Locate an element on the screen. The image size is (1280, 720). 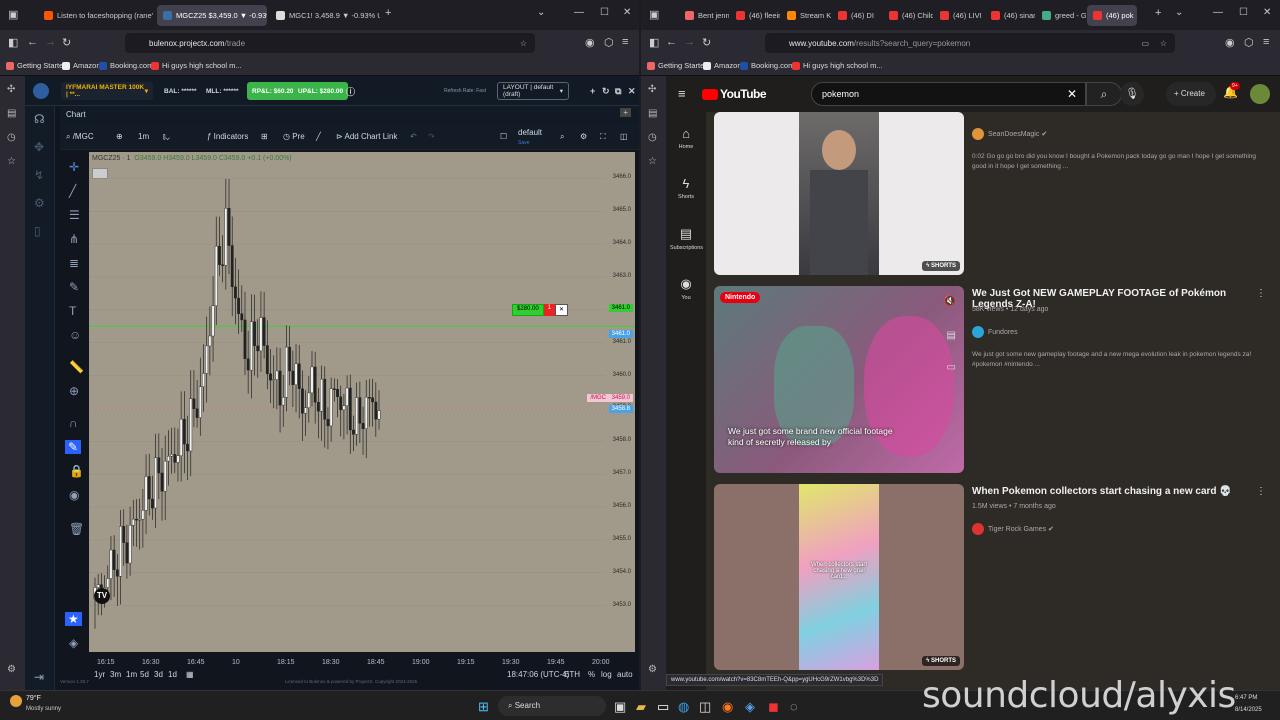
nav-shorts: ϟ Shorts is located at coordinates (686, 188).